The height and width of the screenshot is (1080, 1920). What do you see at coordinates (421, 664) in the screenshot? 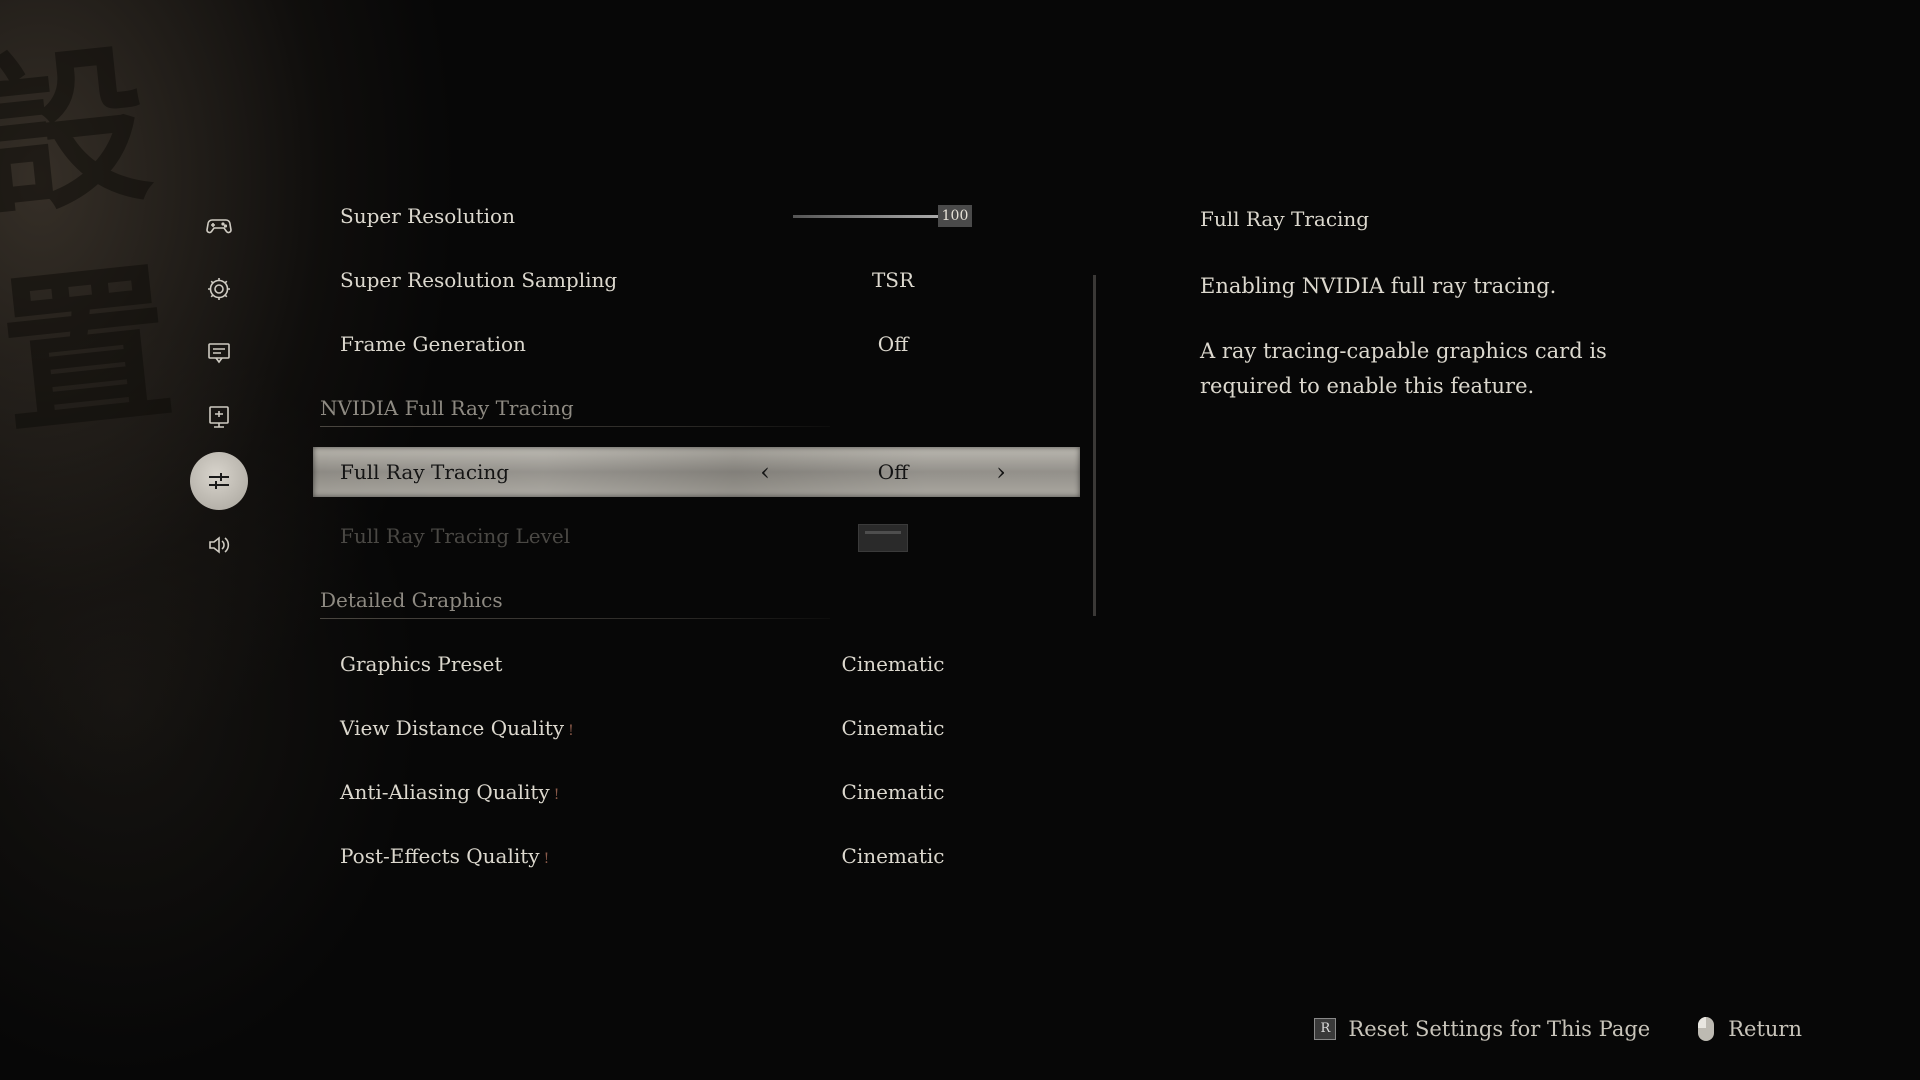
I see `setting-label: Graphics Preset` at bounding box center [421, 664].